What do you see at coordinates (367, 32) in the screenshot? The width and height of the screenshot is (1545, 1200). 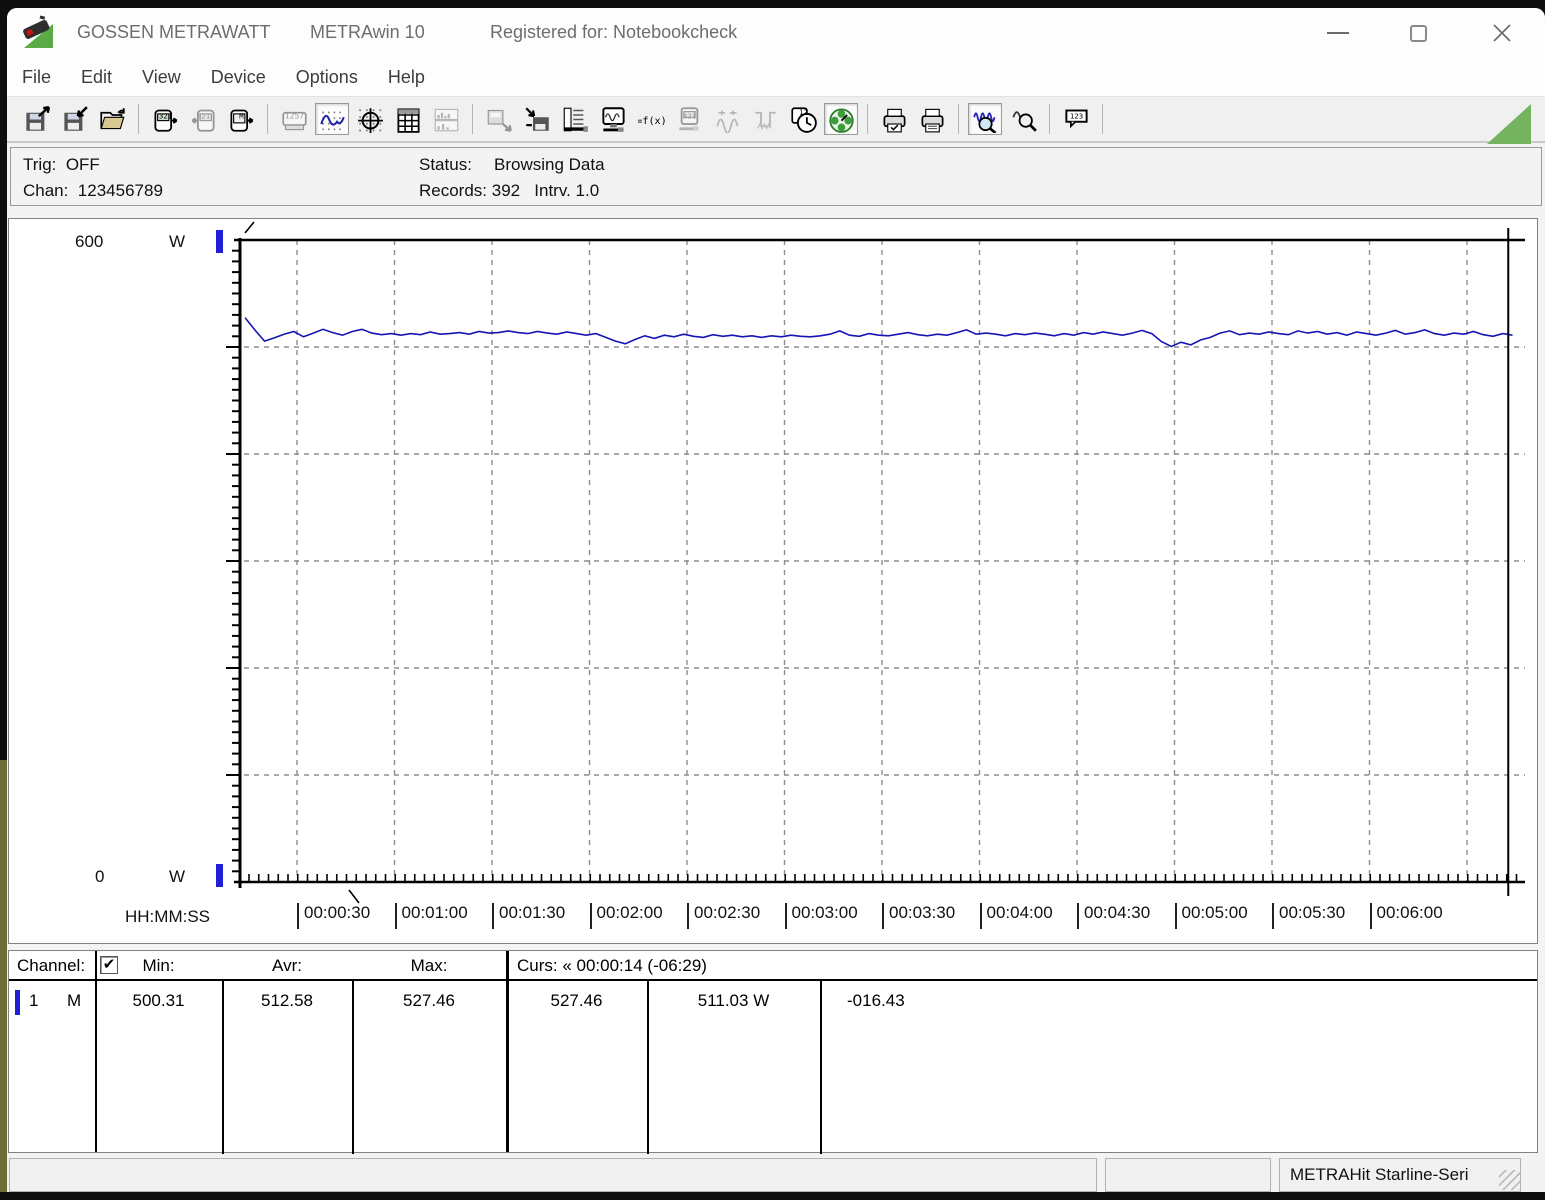 I see `title-app-name: METRAwin 10` at bounding box center [367, 32].